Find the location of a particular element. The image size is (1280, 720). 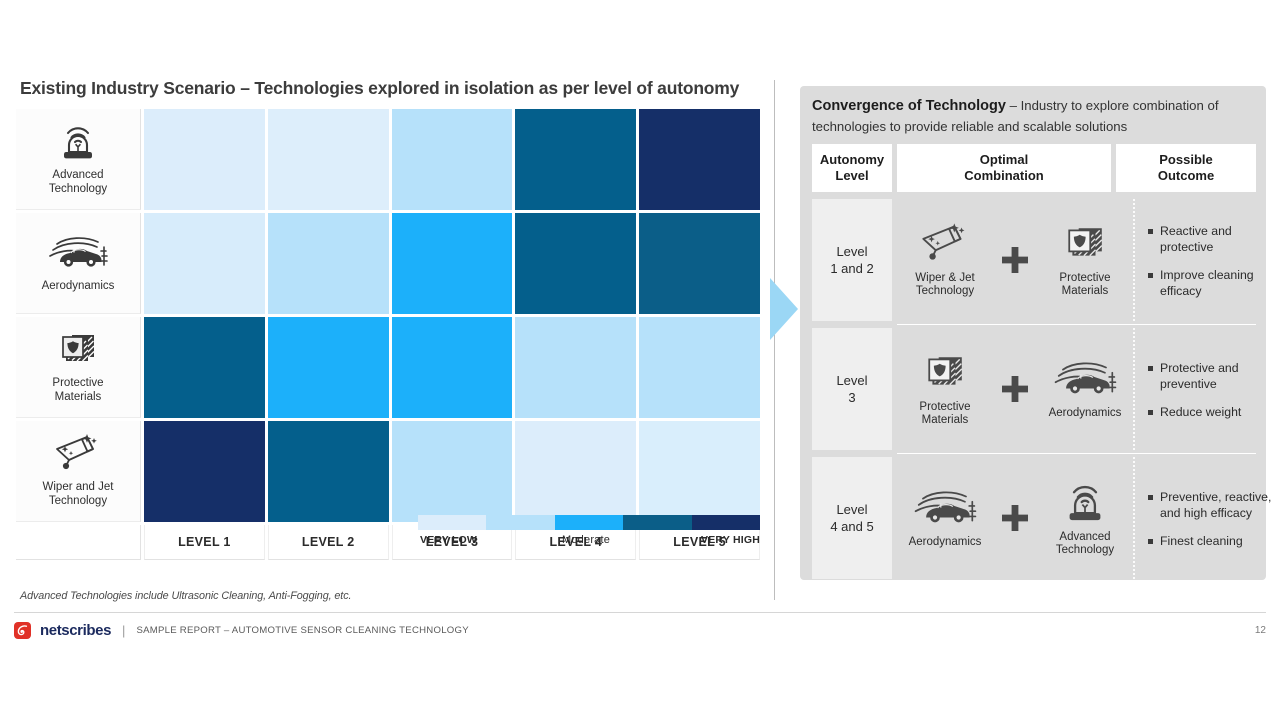

legend-swatch-moderate is located at coordinates (589, 522).